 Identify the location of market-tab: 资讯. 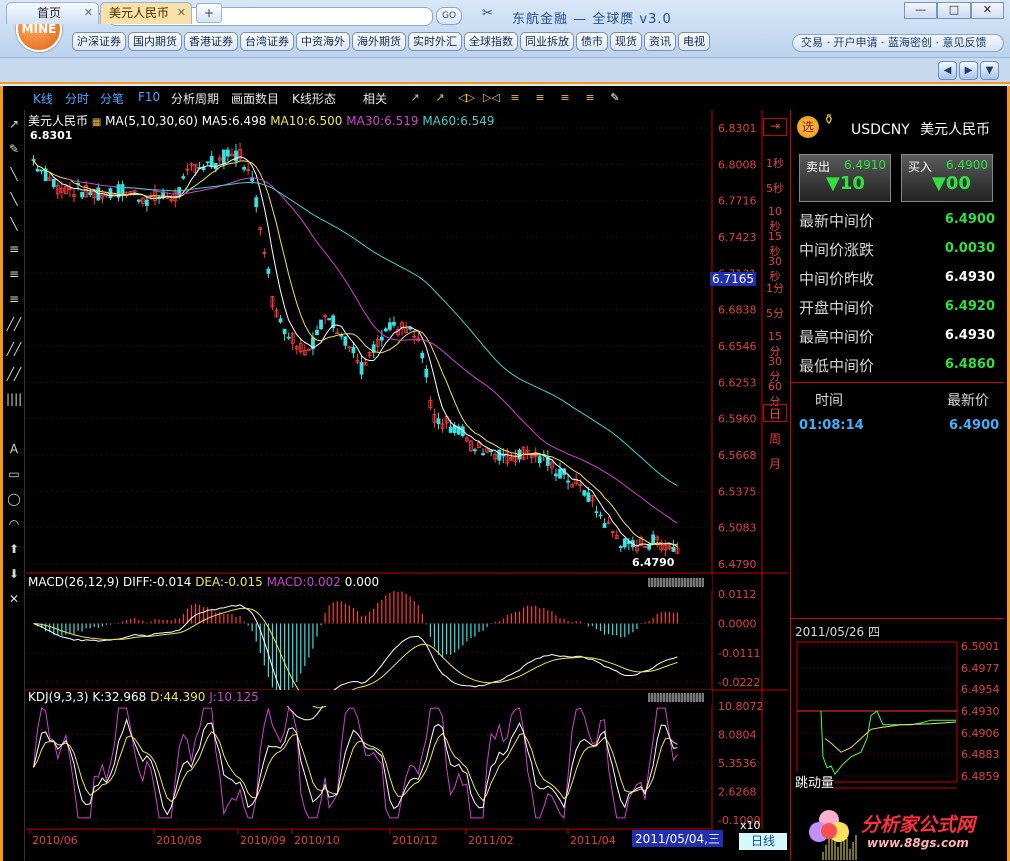
(660, 41).